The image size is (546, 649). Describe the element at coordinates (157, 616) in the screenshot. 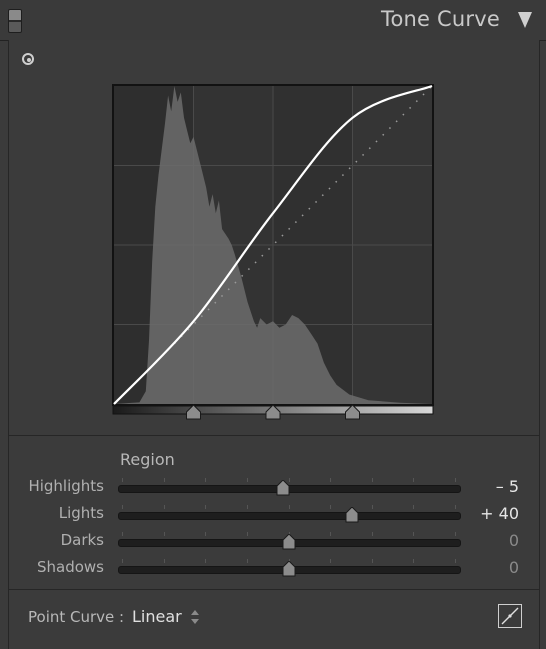

I see `point-curve-select: Linear` at that location.